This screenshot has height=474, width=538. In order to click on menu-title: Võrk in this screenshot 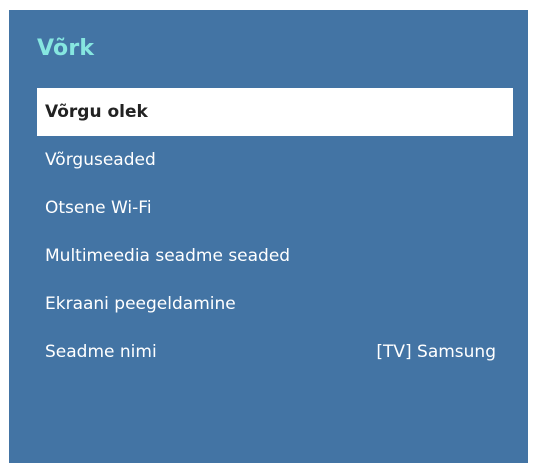, I will do `click(66, 48)`.